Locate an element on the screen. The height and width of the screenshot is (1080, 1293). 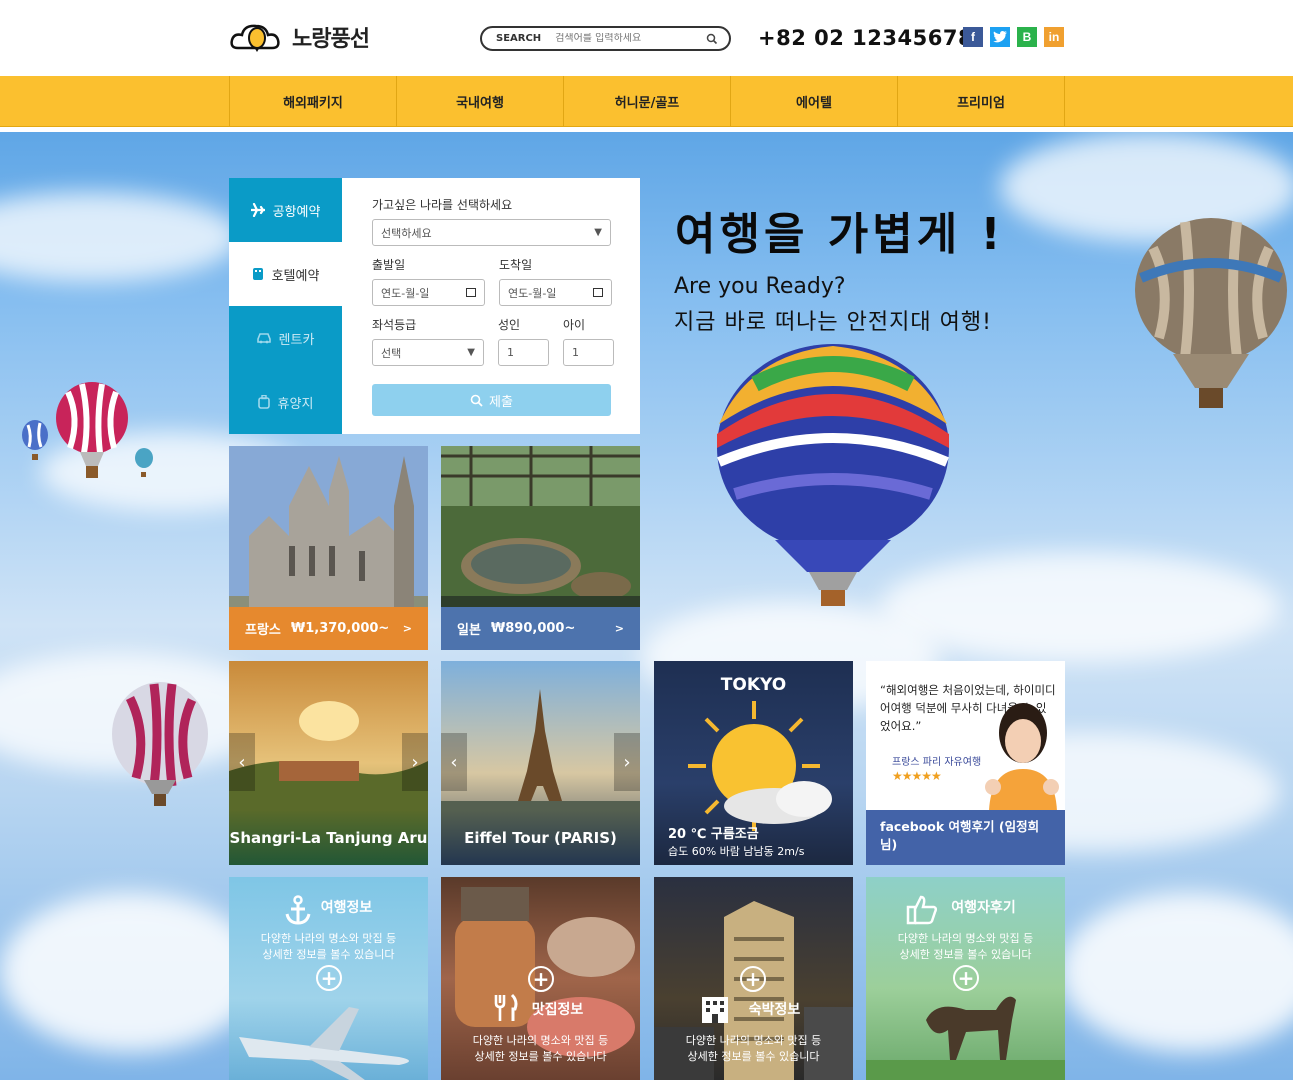
tab-airport-booking: 공항예약 is located at coordinates (285, 210).